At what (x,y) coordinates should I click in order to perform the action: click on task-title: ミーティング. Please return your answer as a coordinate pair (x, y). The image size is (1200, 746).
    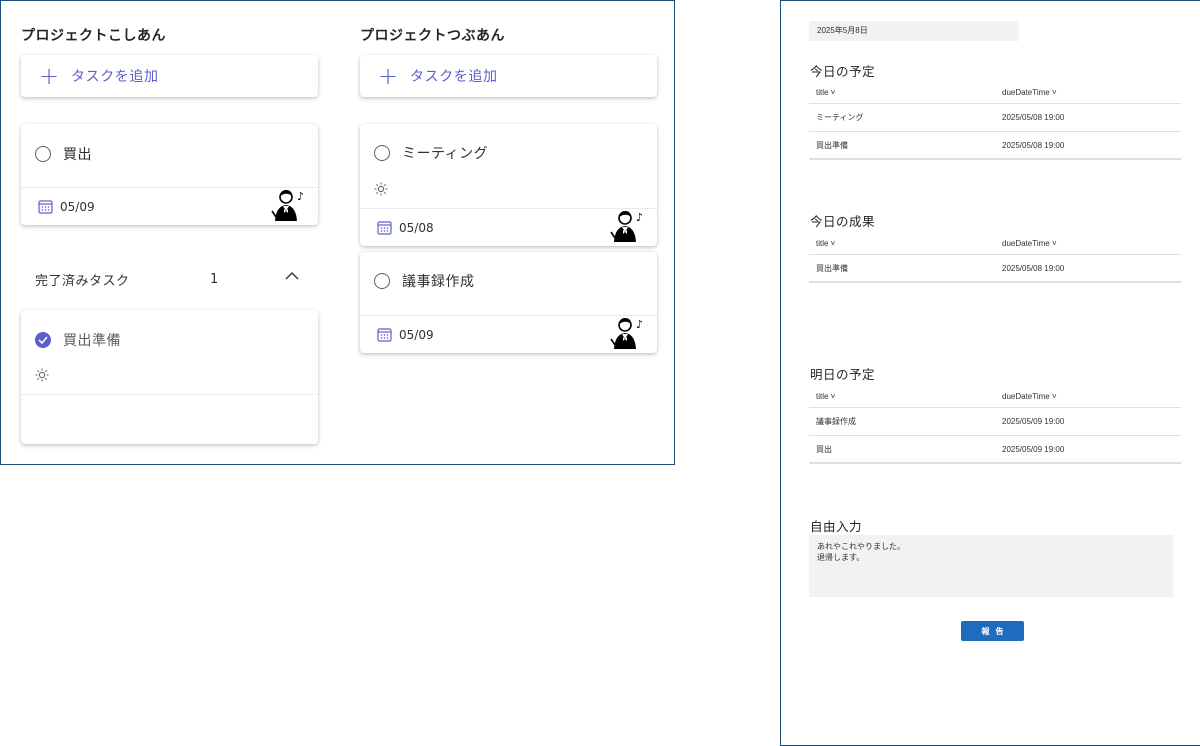
    Looking at the image, I should click on (445, 154).